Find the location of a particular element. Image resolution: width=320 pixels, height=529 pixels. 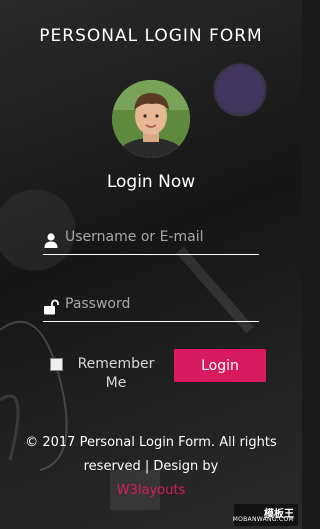

login-button: Login is located at coordinates (220, 365).